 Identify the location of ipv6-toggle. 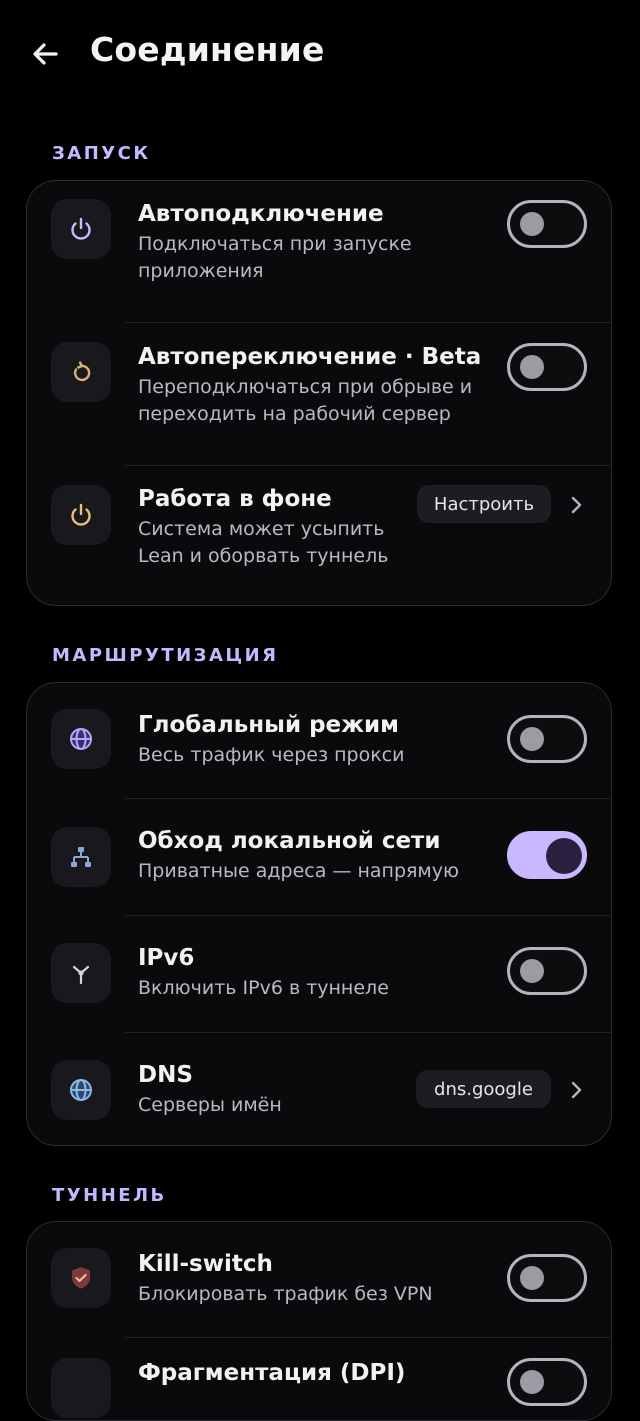
(547, 971).